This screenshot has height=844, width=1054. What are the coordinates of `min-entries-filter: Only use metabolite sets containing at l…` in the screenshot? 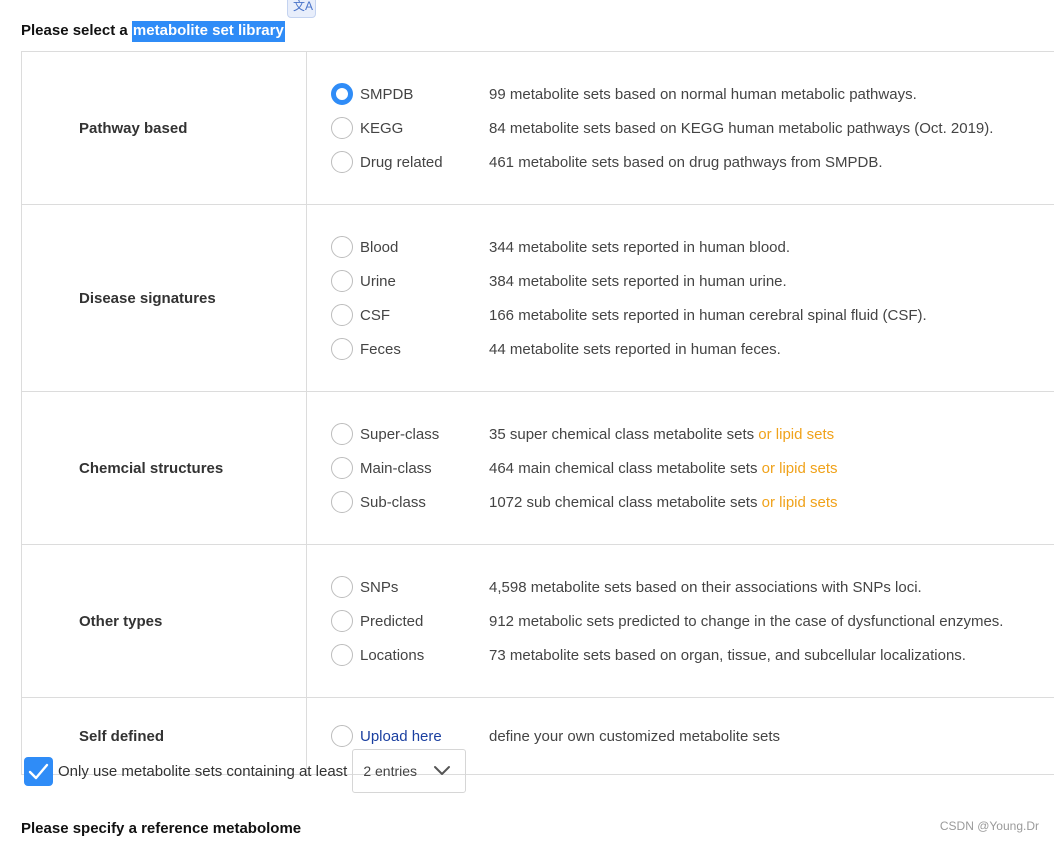 It's located at (245, 771).